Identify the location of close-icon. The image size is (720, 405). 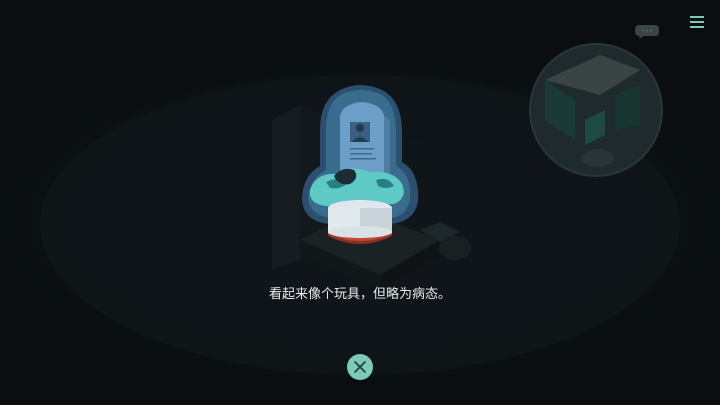
(360, 367).